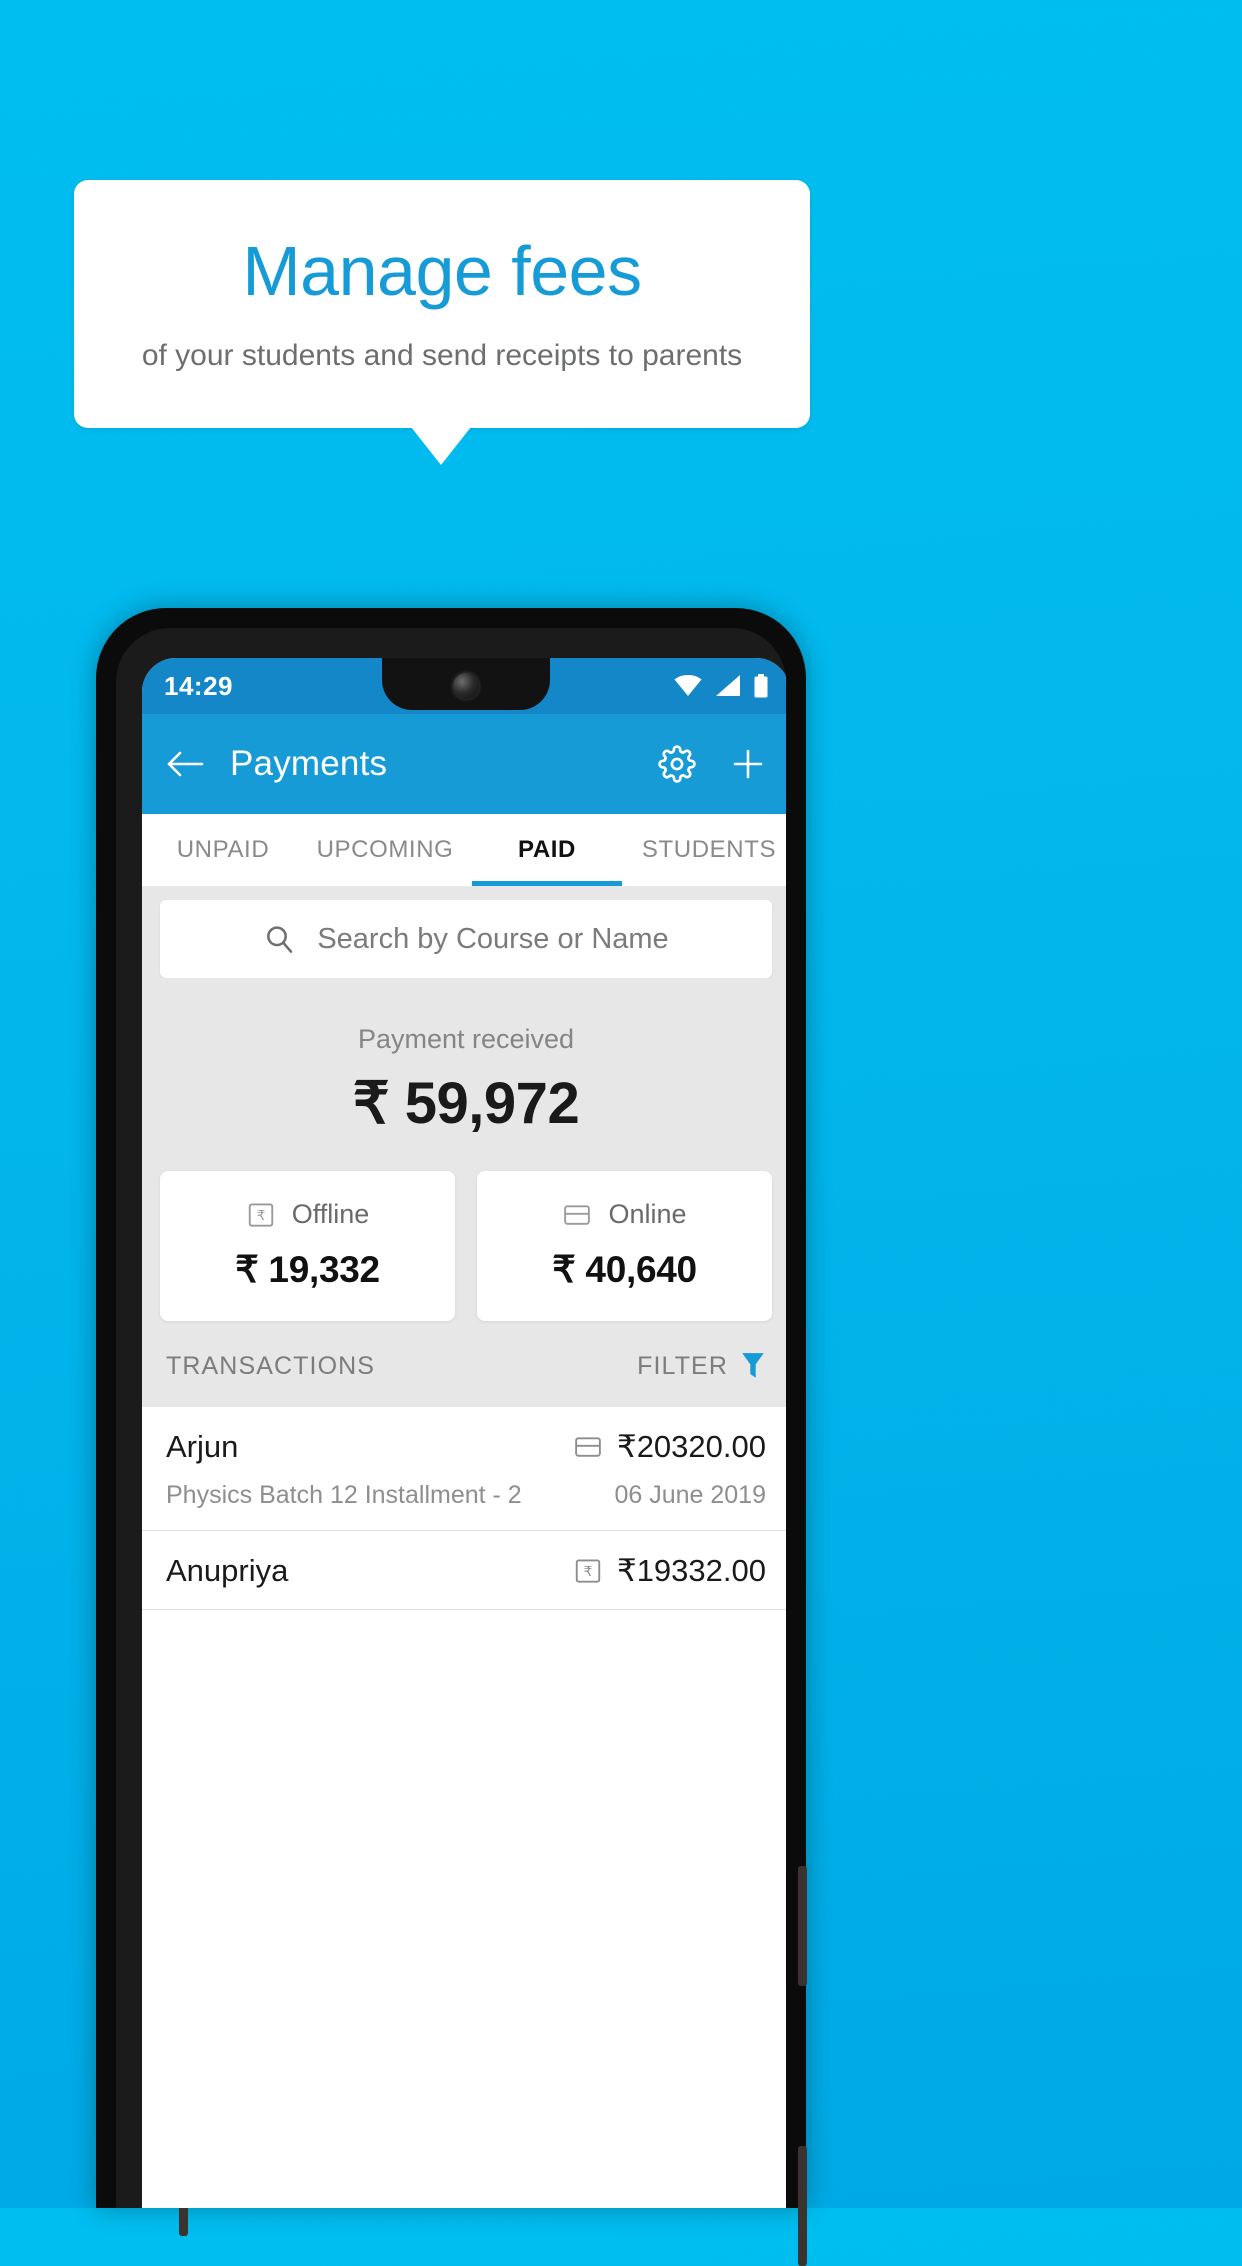  I want to click on funnel-icon, so click(753, 1366).